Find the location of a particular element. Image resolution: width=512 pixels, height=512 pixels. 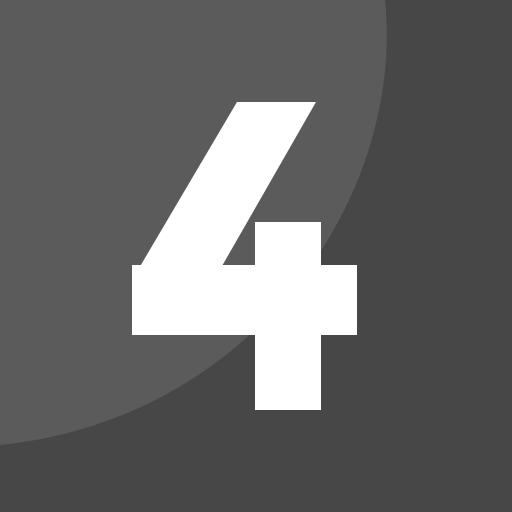

digit-four-stem is located at coordinates (288, 316).